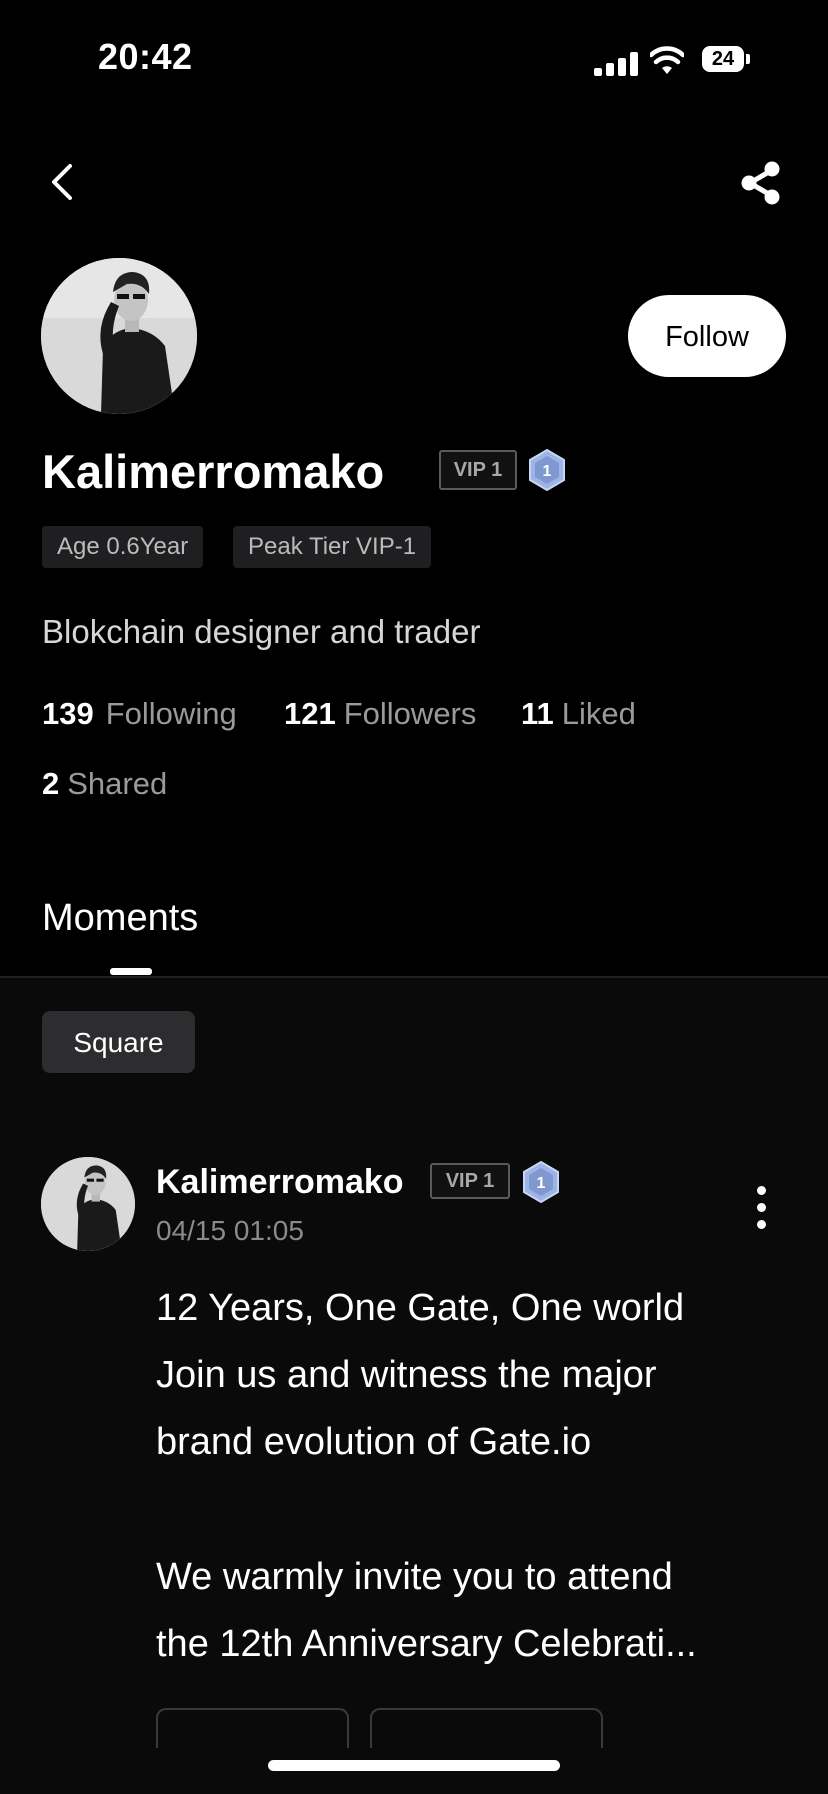 The width and height of the screenshot is (828, 1794). I want to click on share-icon, so click(761, 183).